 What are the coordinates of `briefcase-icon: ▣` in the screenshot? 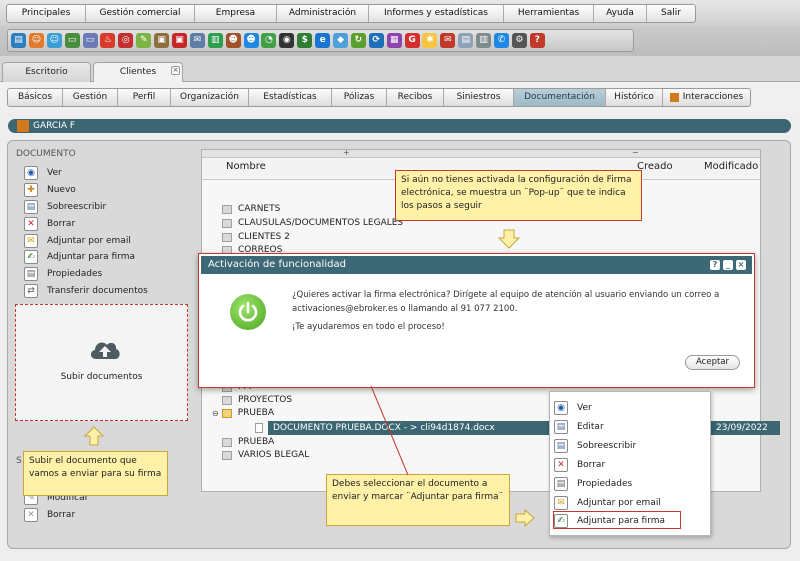 It's located at (162, 40).